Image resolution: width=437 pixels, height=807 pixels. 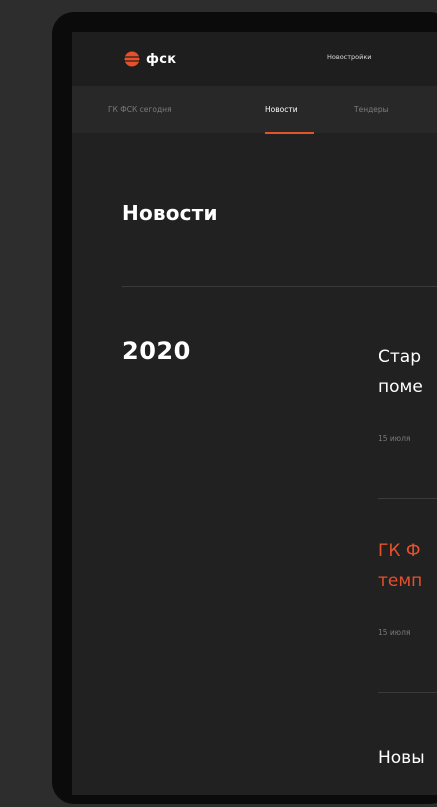 What do you see at coordinates (161, 59) in the screenshot?
I see `logo-text: фск` at bounding box center [161, 59].